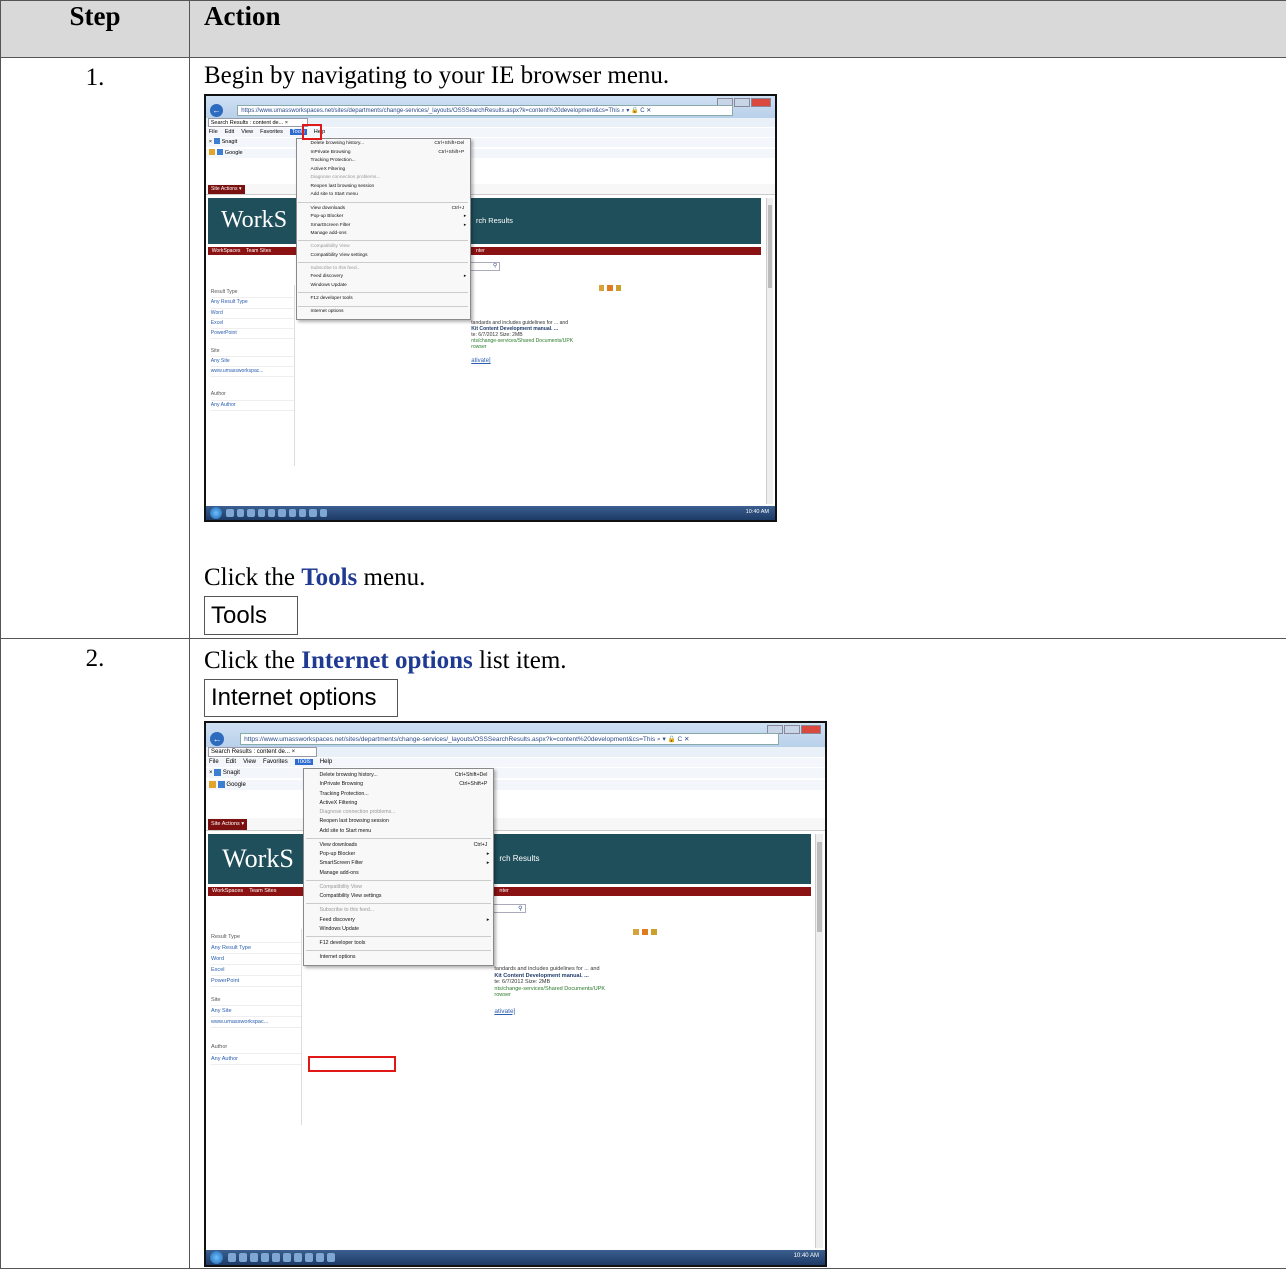 The image size is (1286, 1269). What do you see at coordinates (221, 784) in the screenshot?
I see `google-icon` at bounding box center [221, 784].